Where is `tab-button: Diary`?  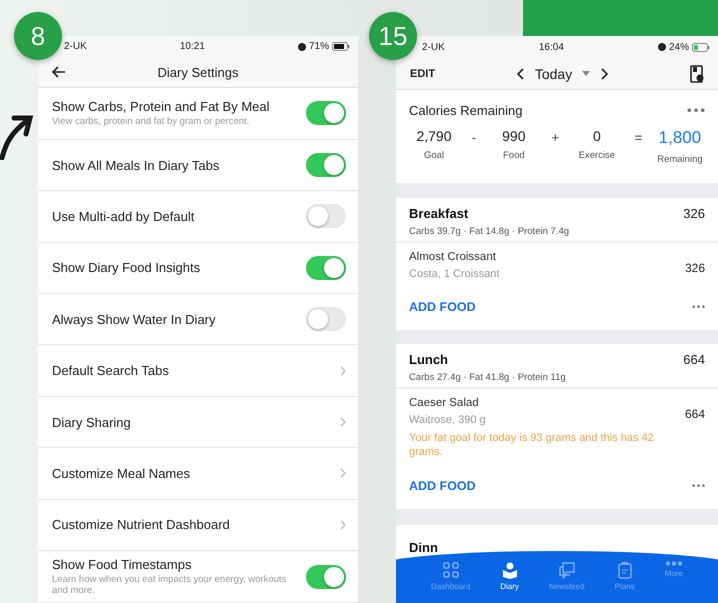 tab-button: Diary is located at coordinates (509, 582).